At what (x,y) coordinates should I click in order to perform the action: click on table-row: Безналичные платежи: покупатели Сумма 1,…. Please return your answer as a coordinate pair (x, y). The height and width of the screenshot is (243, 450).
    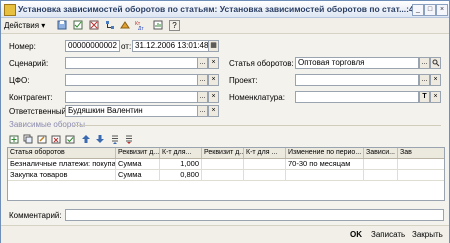
    Looking at the image, I should click on (226, 164).